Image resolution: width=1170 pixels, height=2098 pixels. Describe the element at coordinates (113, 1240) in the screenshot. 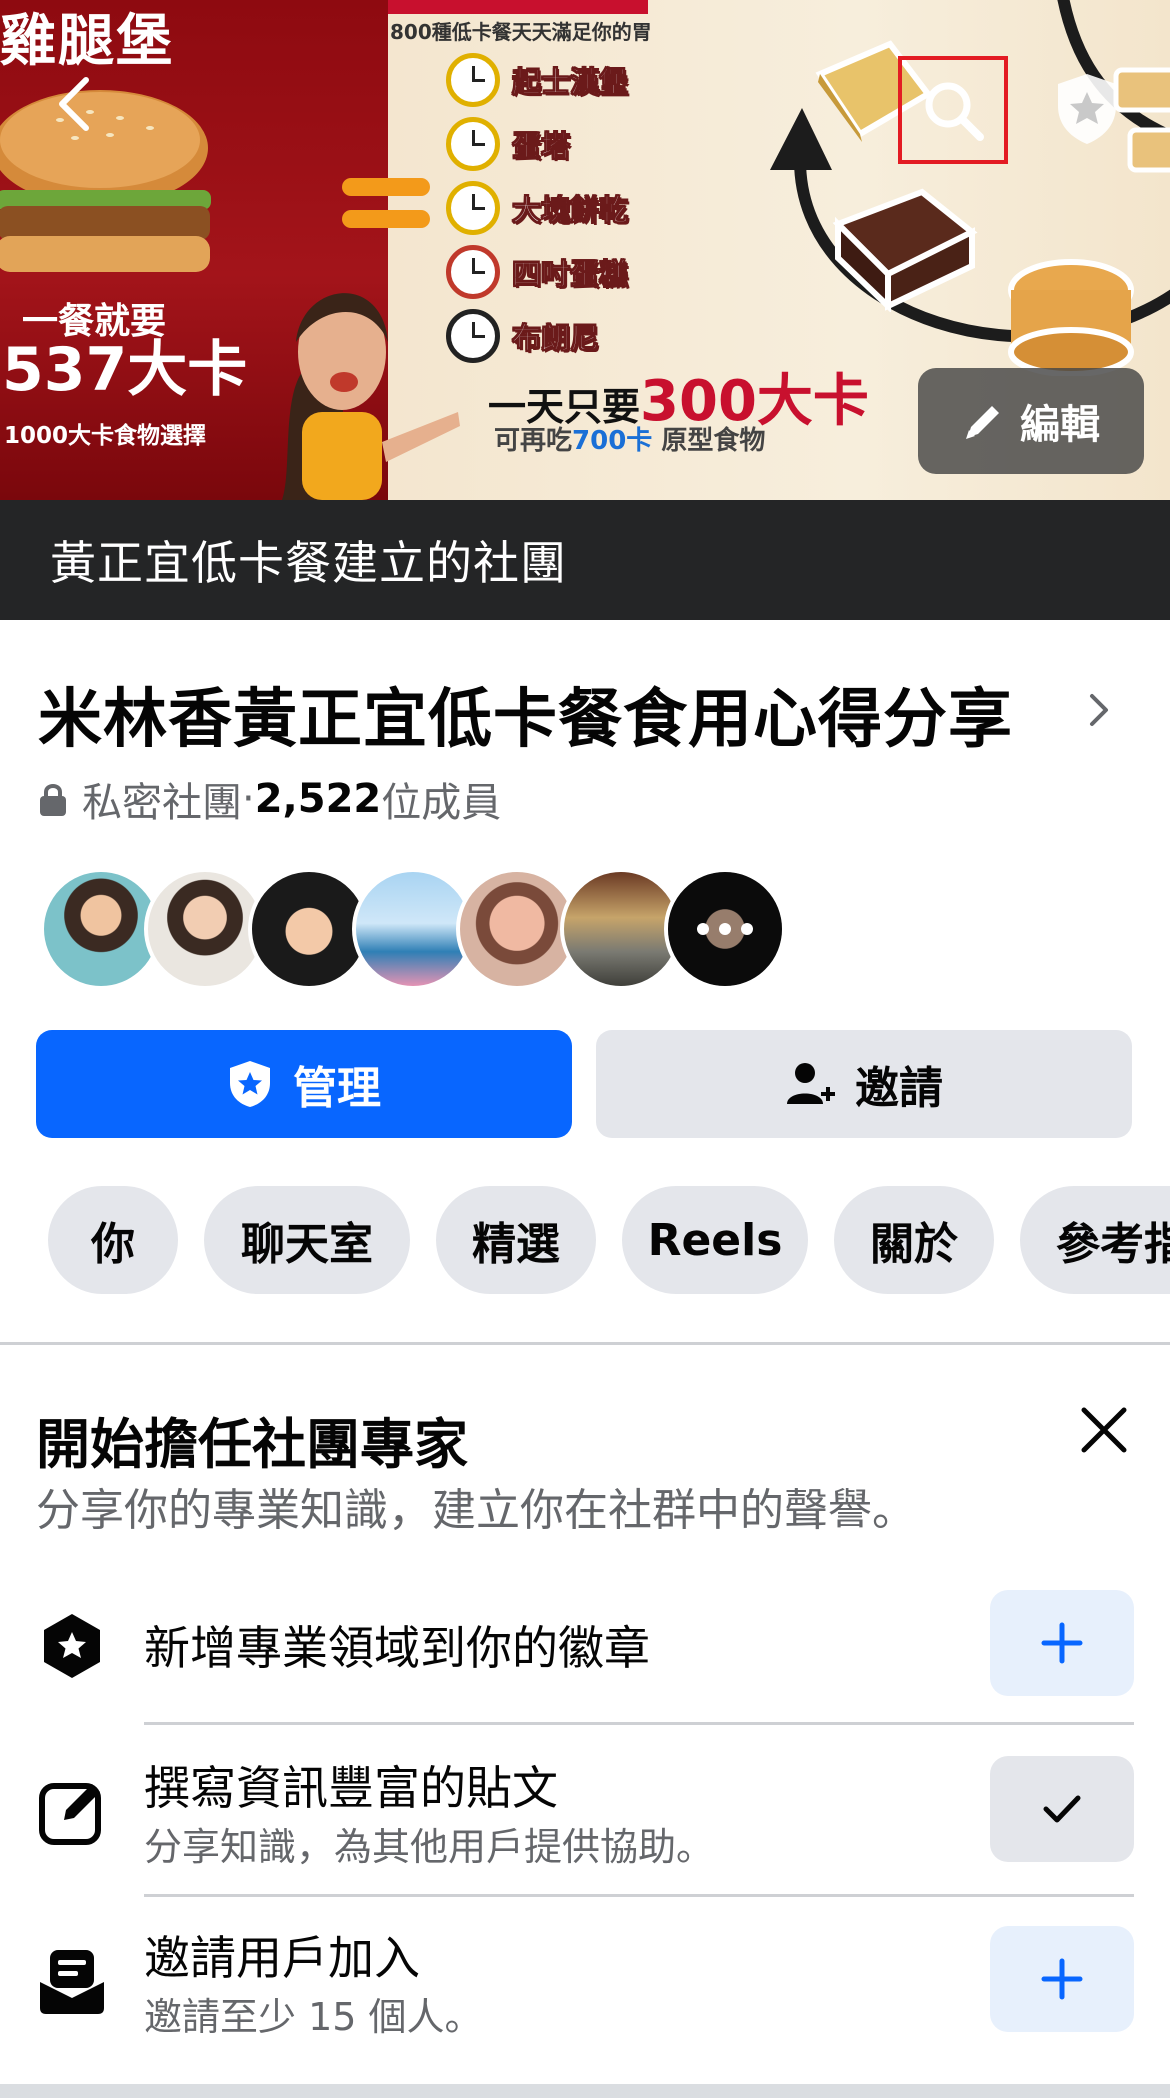

I see `tab-you: 你` at that location.